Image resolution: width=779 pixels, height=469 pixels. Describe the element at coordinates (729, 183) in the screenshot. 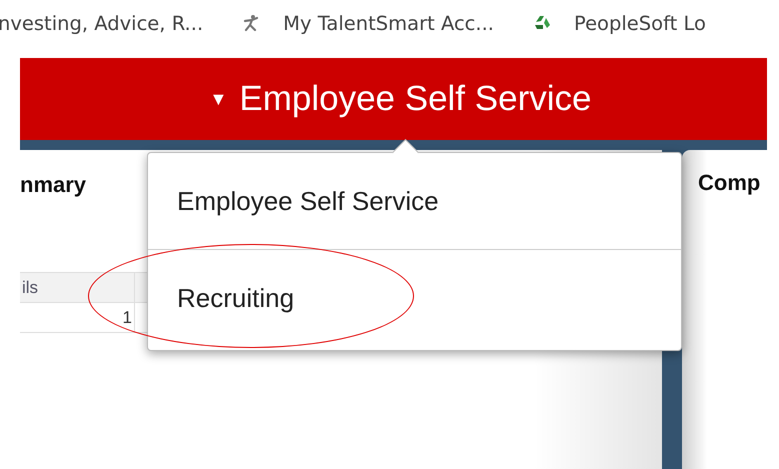

I see `tile-title: Comp` at that location.